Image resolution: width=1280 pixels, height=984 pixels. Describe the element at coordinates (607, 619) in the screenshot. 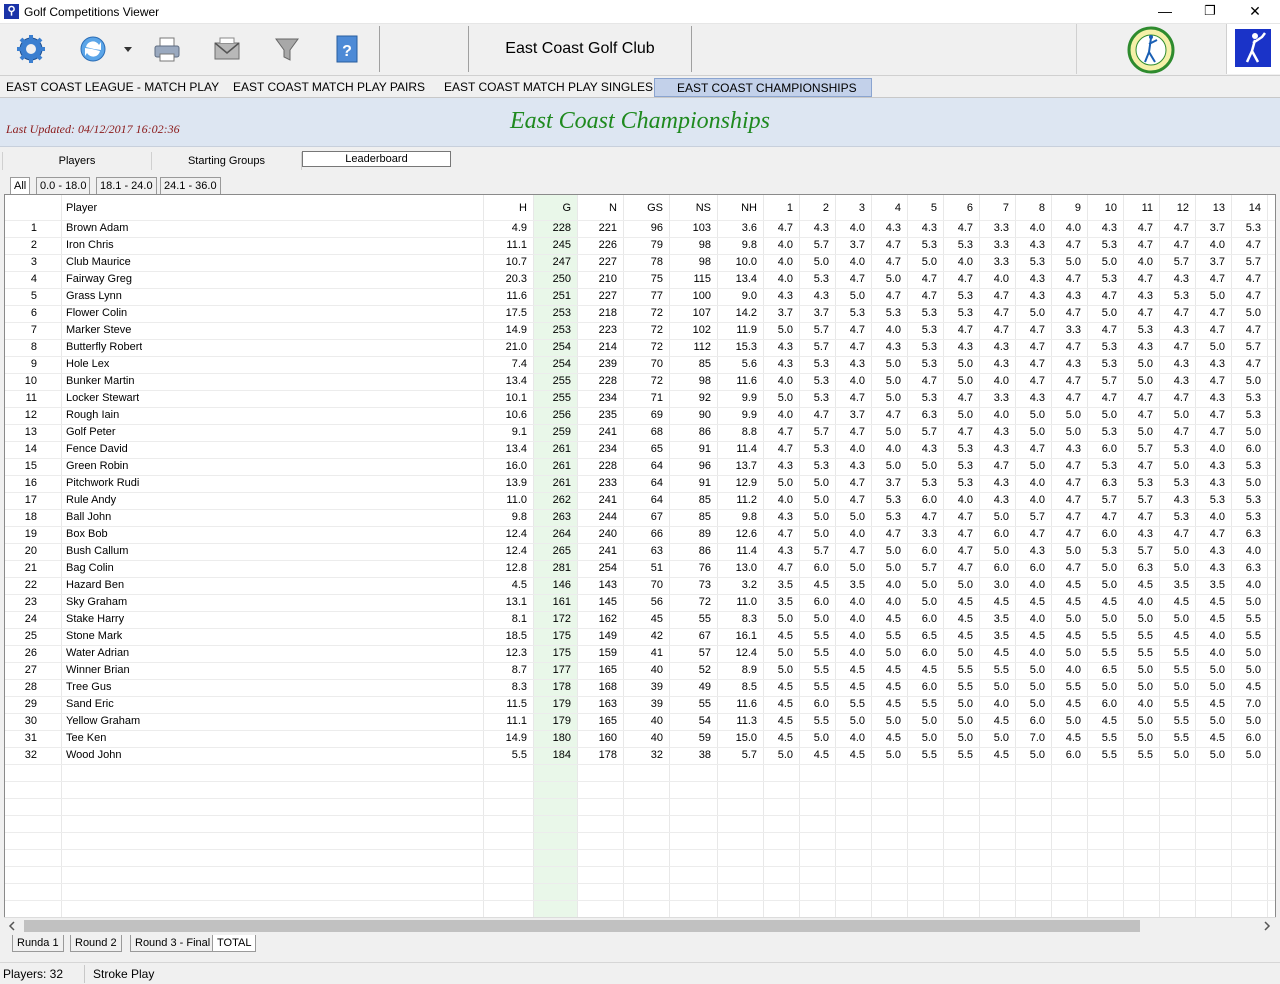

I see `cell-n: 162` at that location.